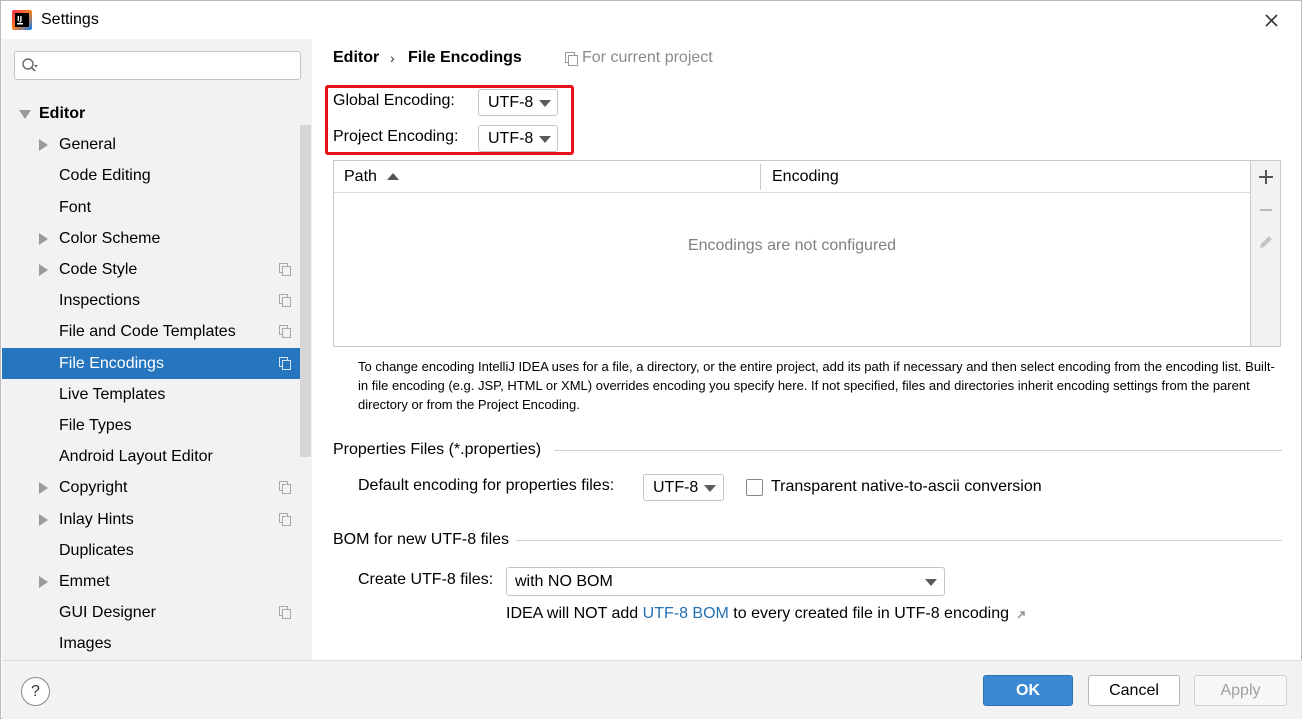  I want to click on global-encoding-select: UTF-8, so click(518, 102).